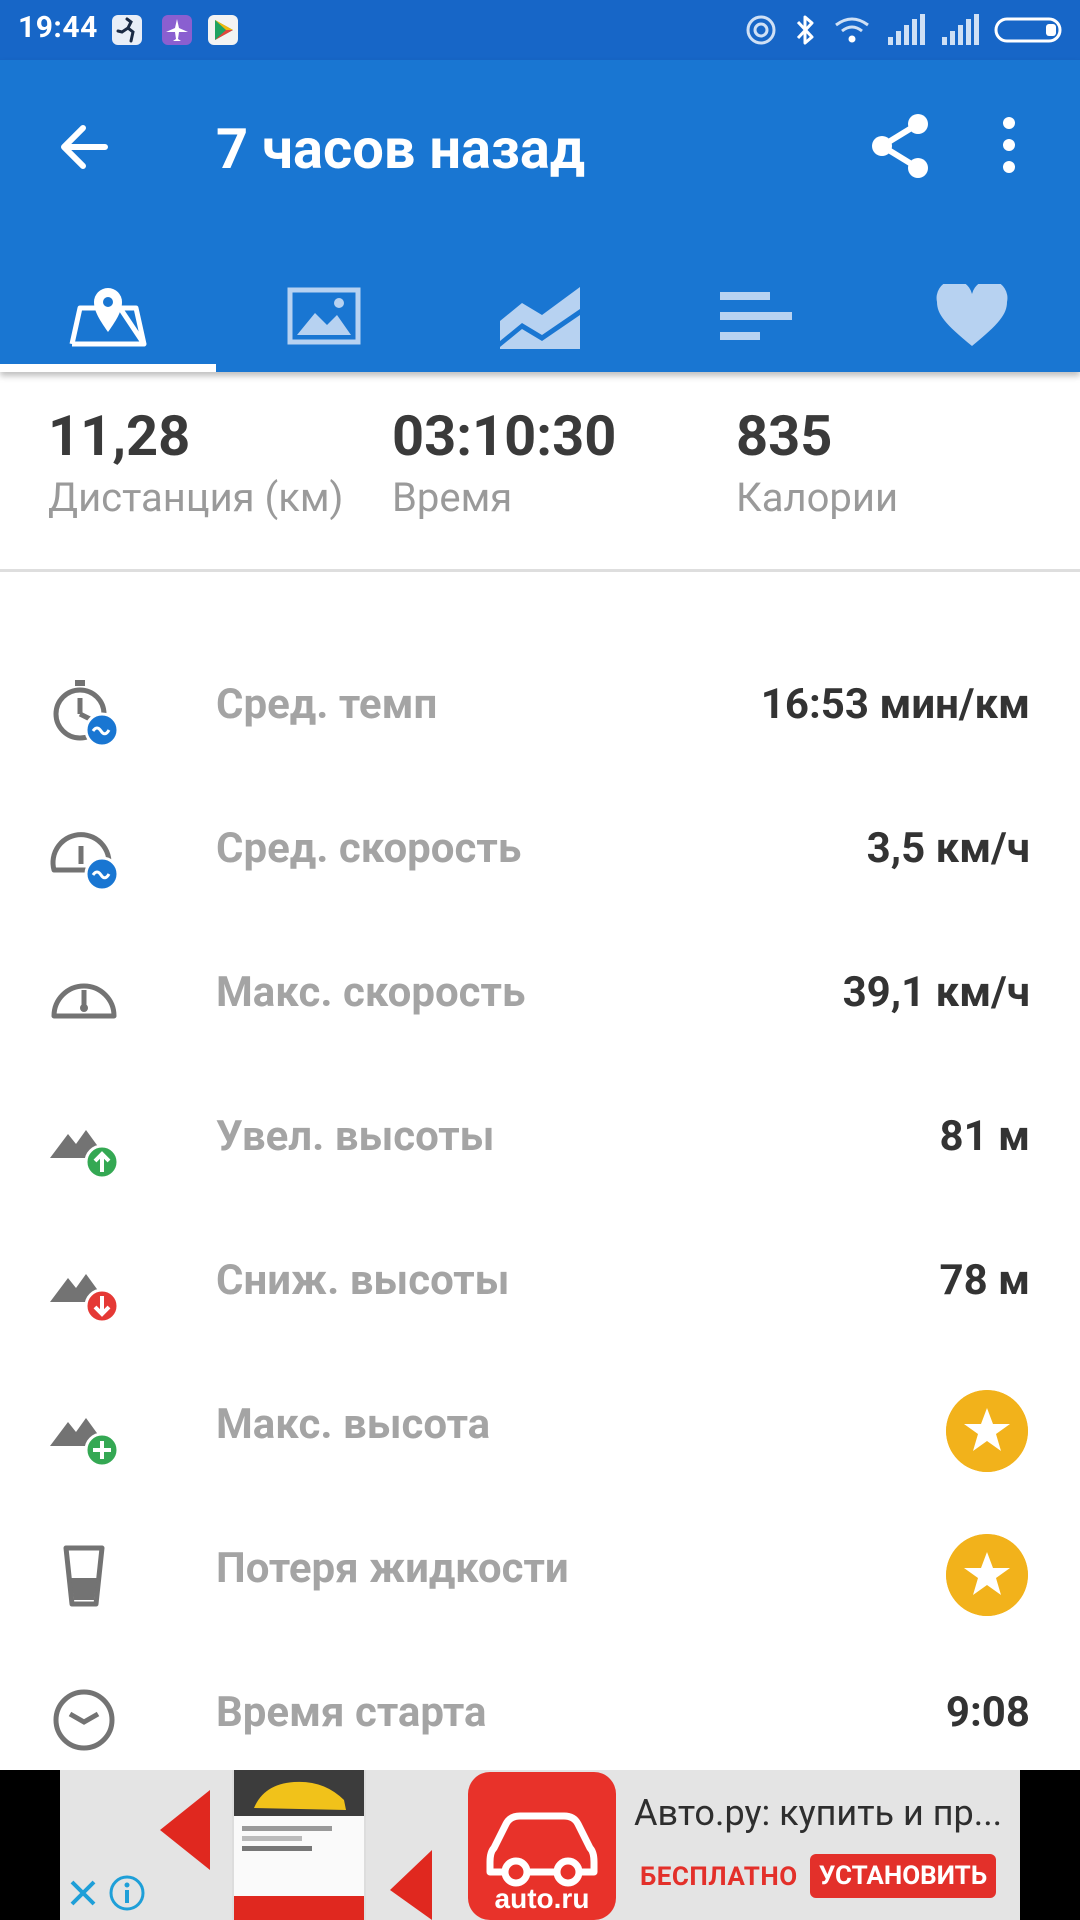 This screenshot has height=1920, width=1080. Describe the element at coordinates (119, 436) in the screenshot. I see `distance-value: 11,28` at that location.